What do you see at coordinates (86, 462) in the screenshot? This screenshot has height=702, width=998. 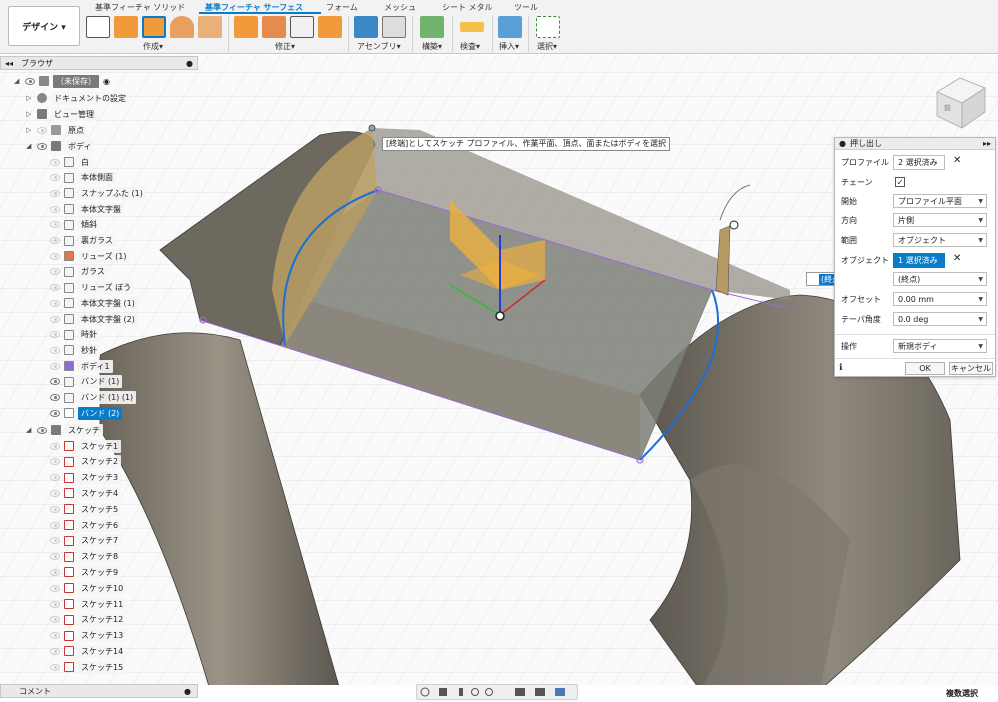 I see `tree-sketch-item: スケッチ2` at bounding box center [86, 462].